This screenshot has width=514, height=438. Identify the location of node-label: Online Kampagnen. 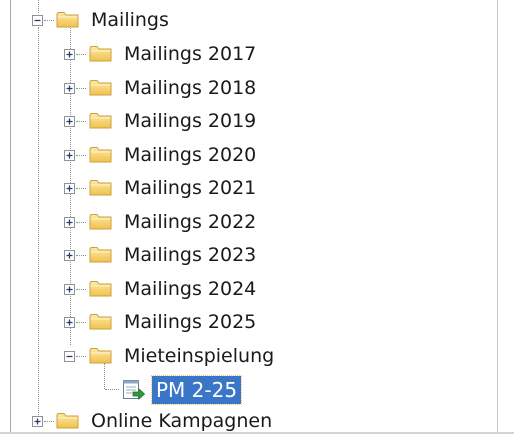
(182, 421).